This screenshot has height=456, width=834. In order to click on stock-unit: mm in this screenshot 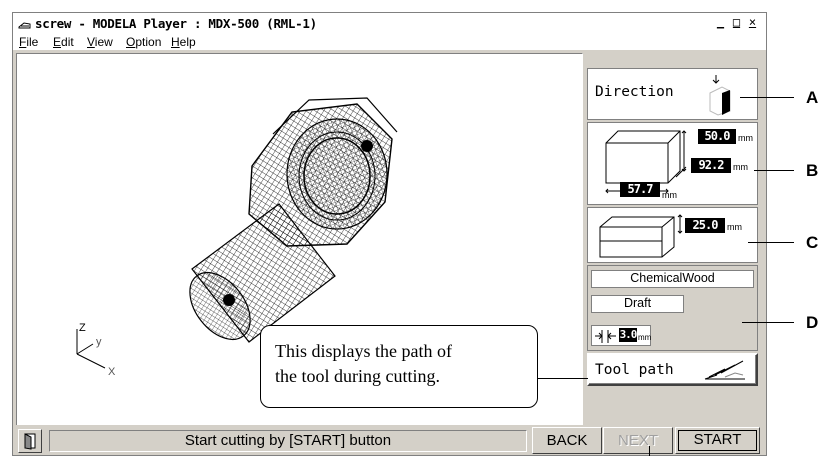, I will do `click(734, 227)`.